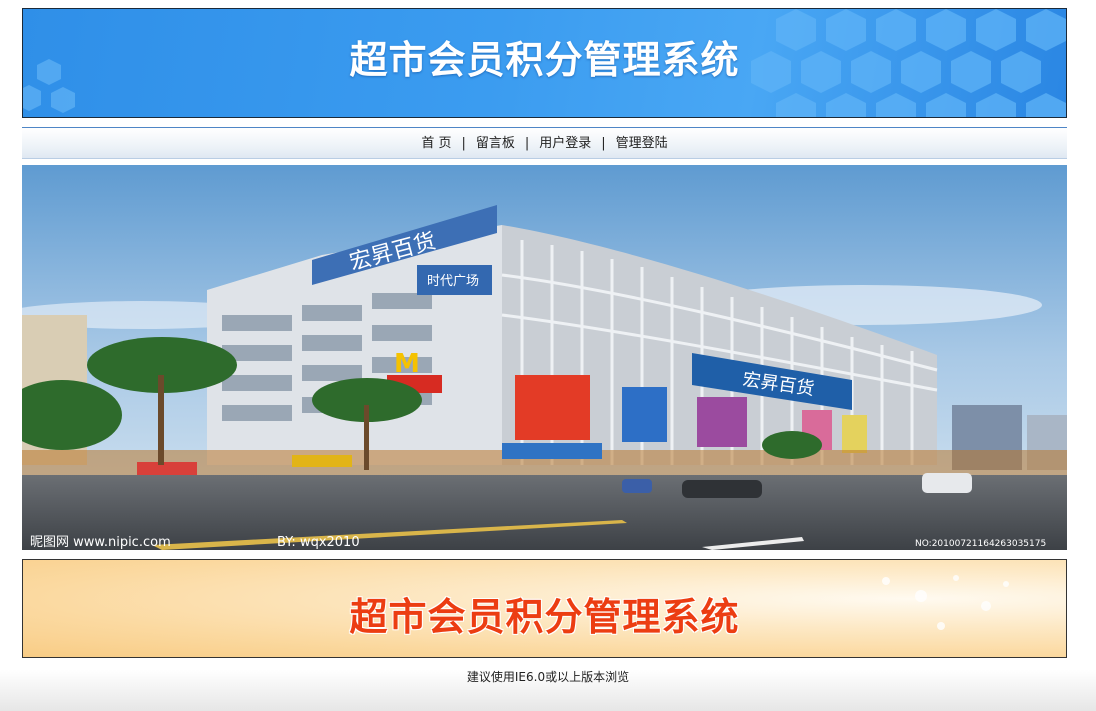 Image resolution: width=1096 pixels, height=711 pixels. What do you see at coordinates (544, 617) in the screenshot?
I see `bottom-banner-title: 超市会员积分管理系统` at bounding box center [544, 617].